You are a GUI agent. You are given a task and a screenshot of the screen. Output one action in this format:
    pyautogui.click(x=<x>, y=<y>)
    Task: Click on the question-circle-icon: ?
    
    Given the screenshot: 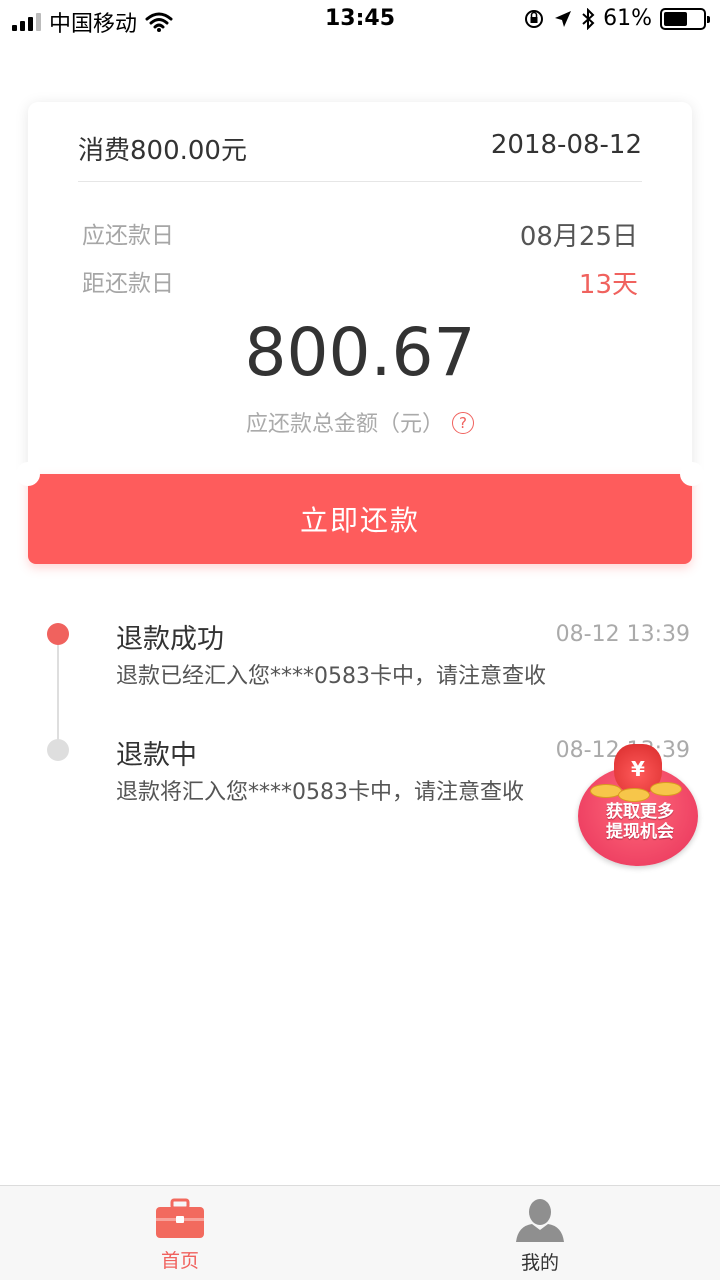 What is the action you would take?
    pyautogui.click(x=463, y=423)
    